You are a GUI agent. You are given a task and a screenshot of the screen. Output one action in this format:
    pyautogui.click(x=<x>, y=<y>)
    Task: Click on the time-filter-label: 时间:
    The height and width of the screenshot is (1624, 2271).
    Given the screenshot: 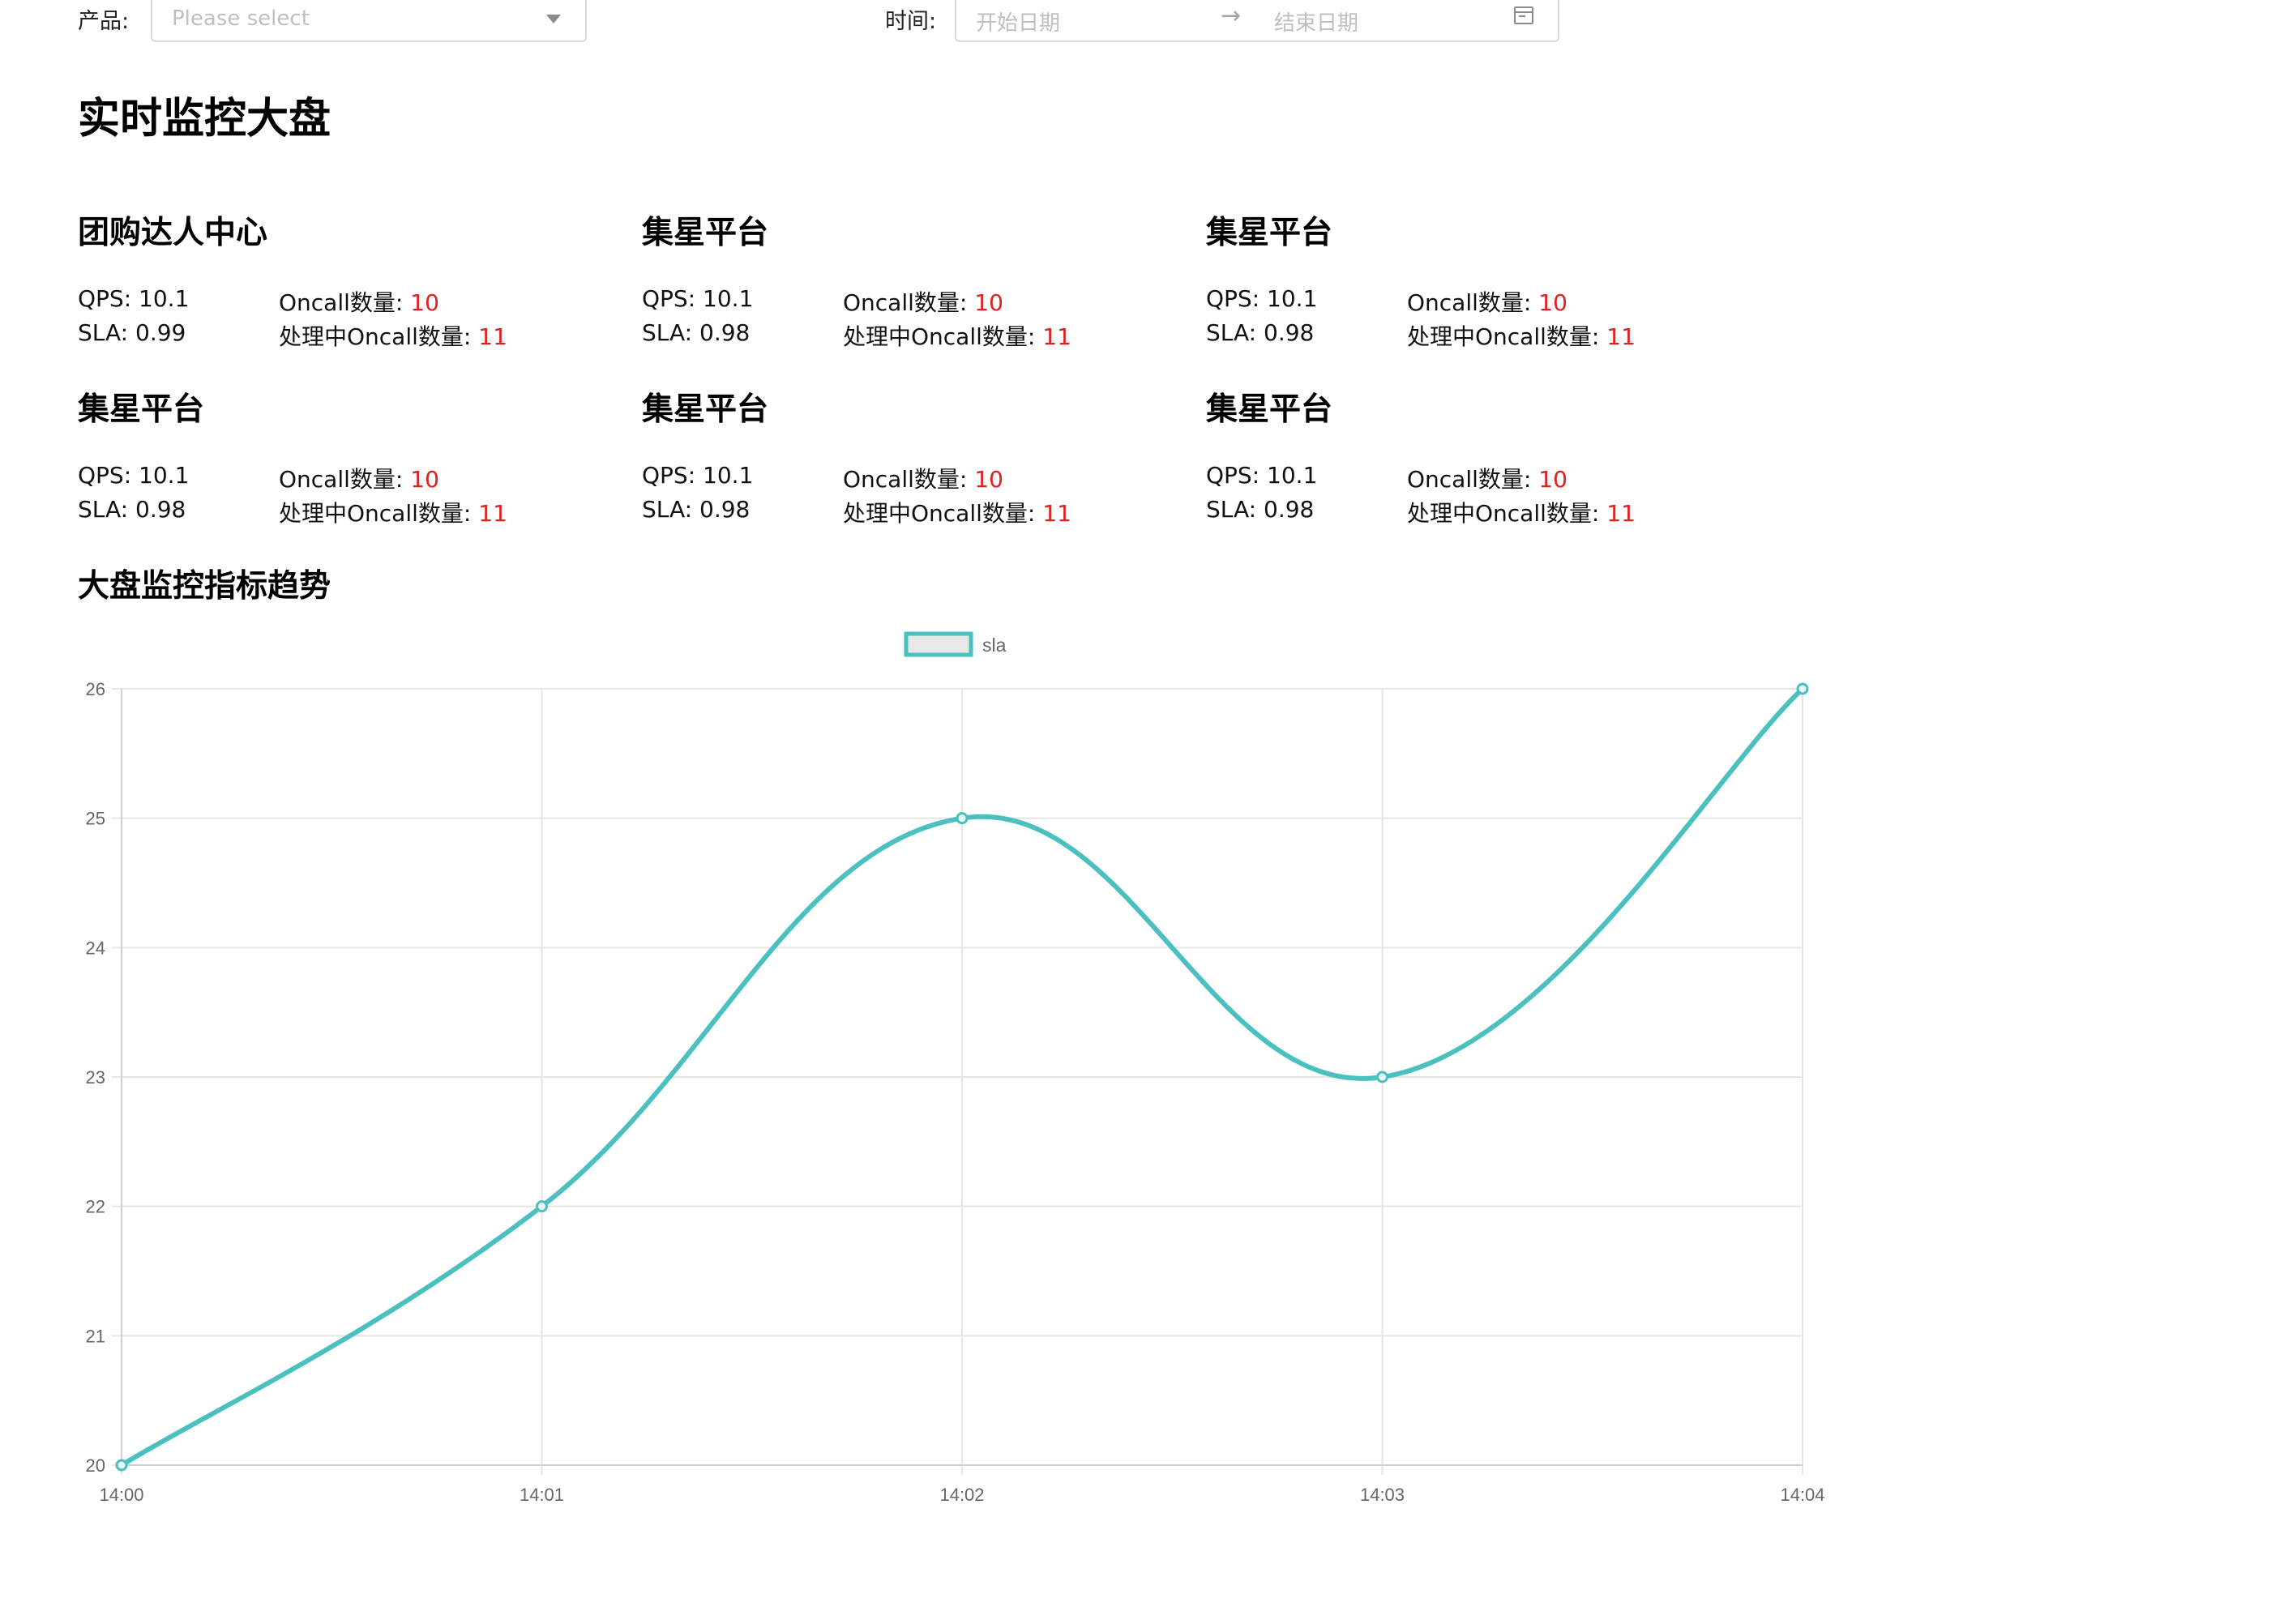 What is the action you would take?
    pyautogui.click(x=911, y=21)
    